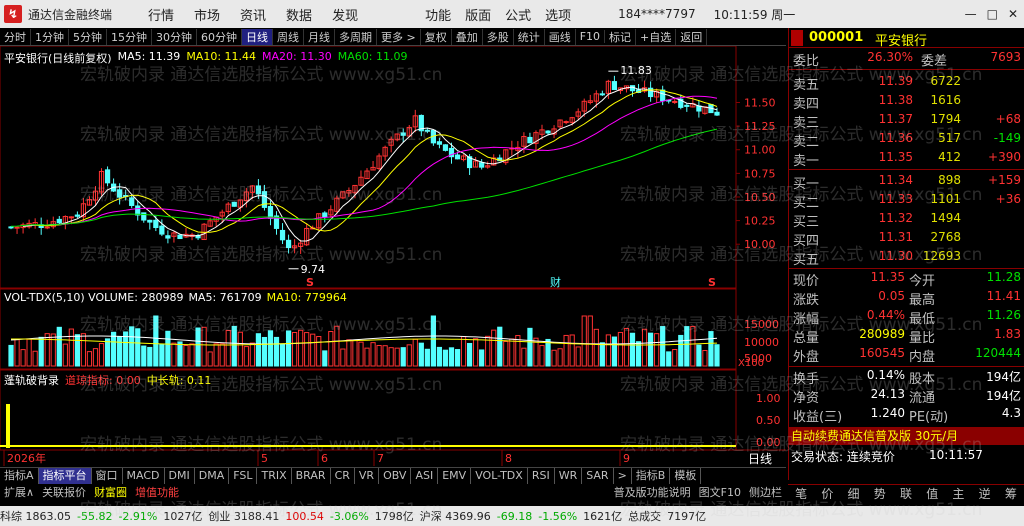  What do you see at coordinates (253, 14) in the screenshot?
I see `menu-news: 资讯` at bounding box center [253, 14].